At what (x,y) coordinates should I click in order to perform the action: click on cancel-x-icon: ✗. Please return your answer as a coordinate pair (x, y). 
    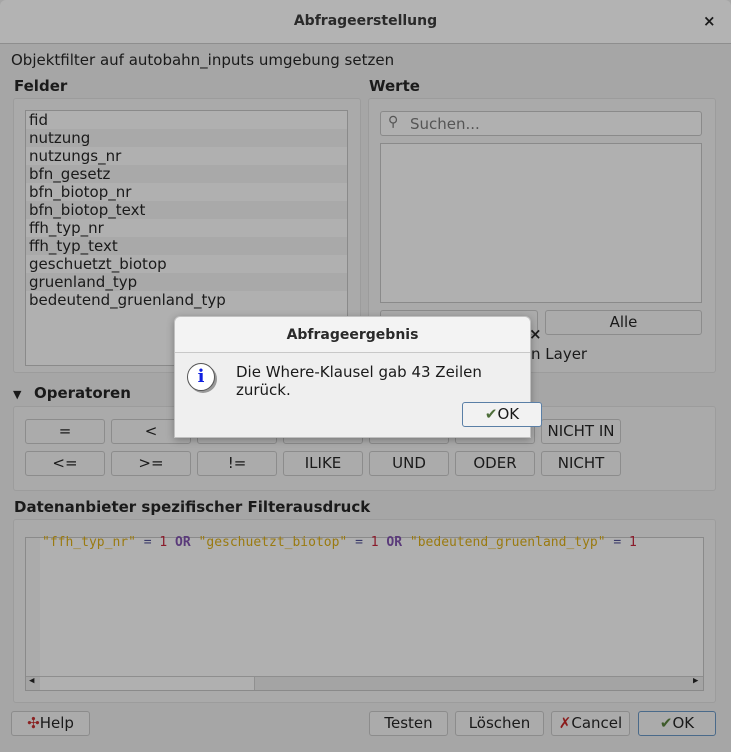
    Looking at the image, I should click on (565, 723).